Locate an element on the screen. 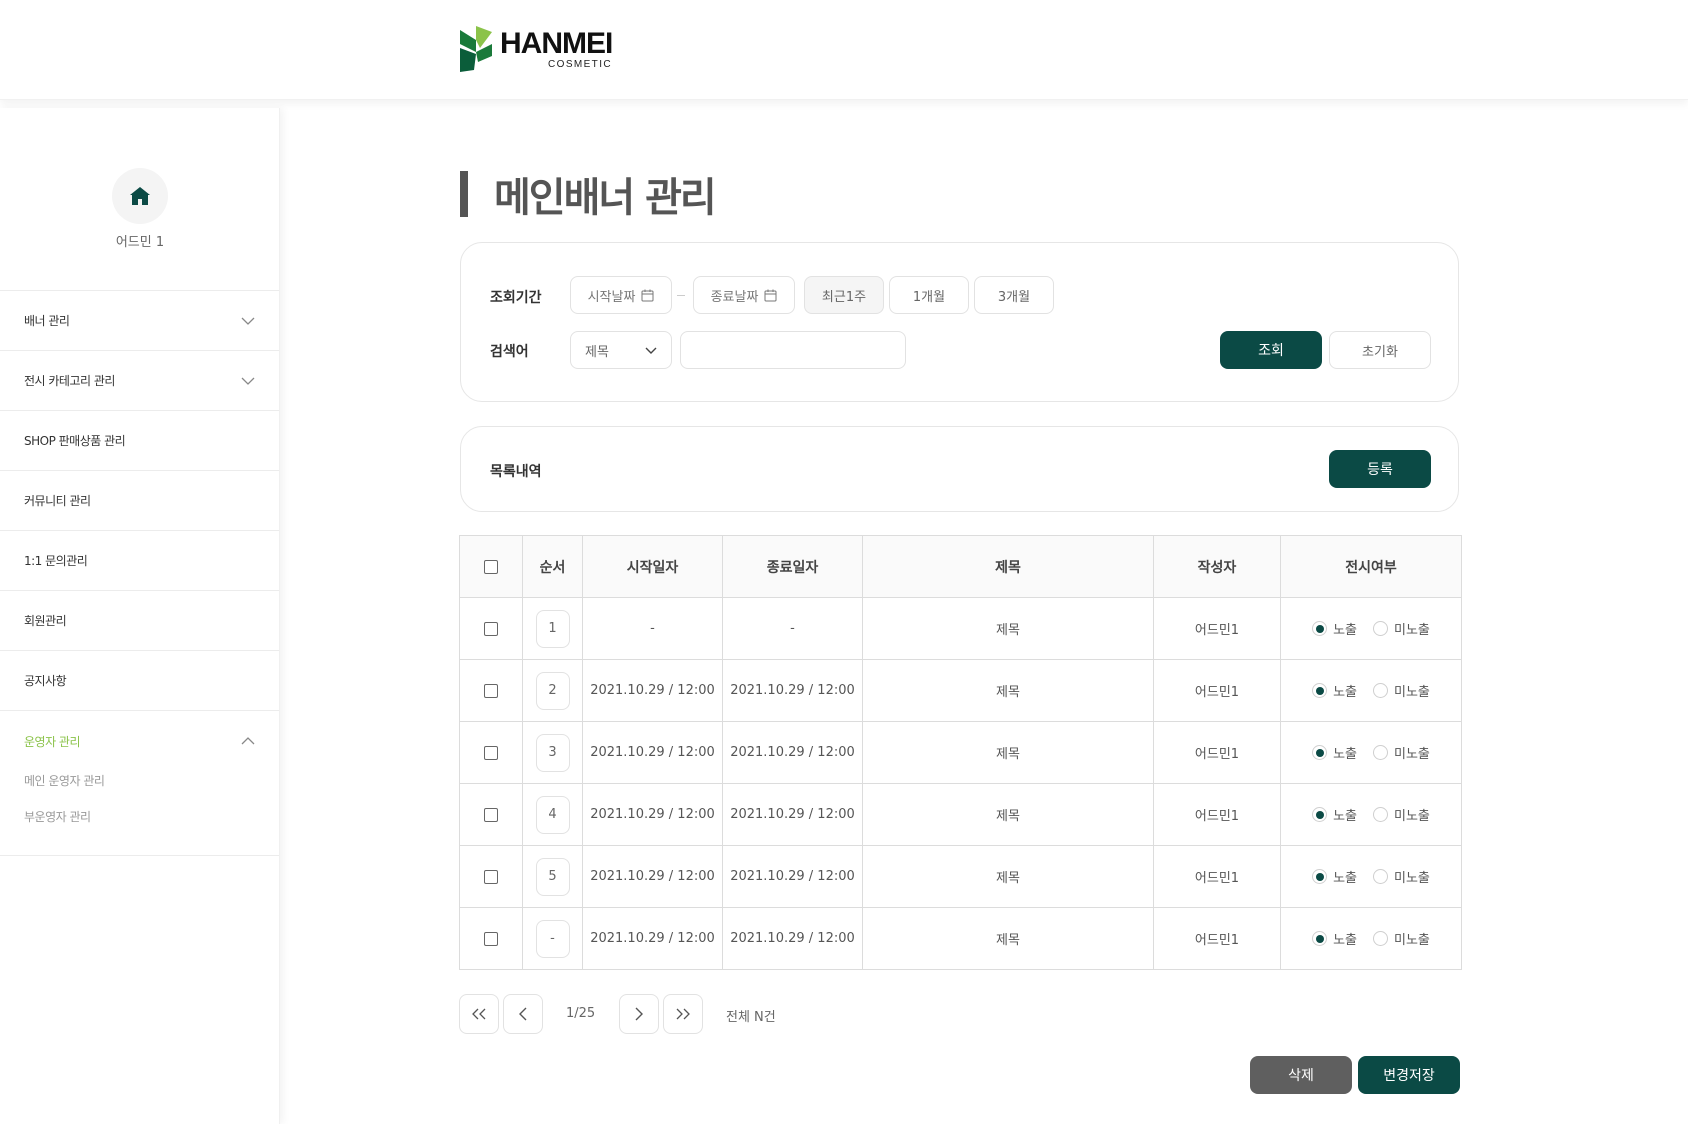 The height and width of the screenshot is (1124, 1688). submenu-item-sub-operator: 부운영자 관리 is located at coordinates (139, 819).